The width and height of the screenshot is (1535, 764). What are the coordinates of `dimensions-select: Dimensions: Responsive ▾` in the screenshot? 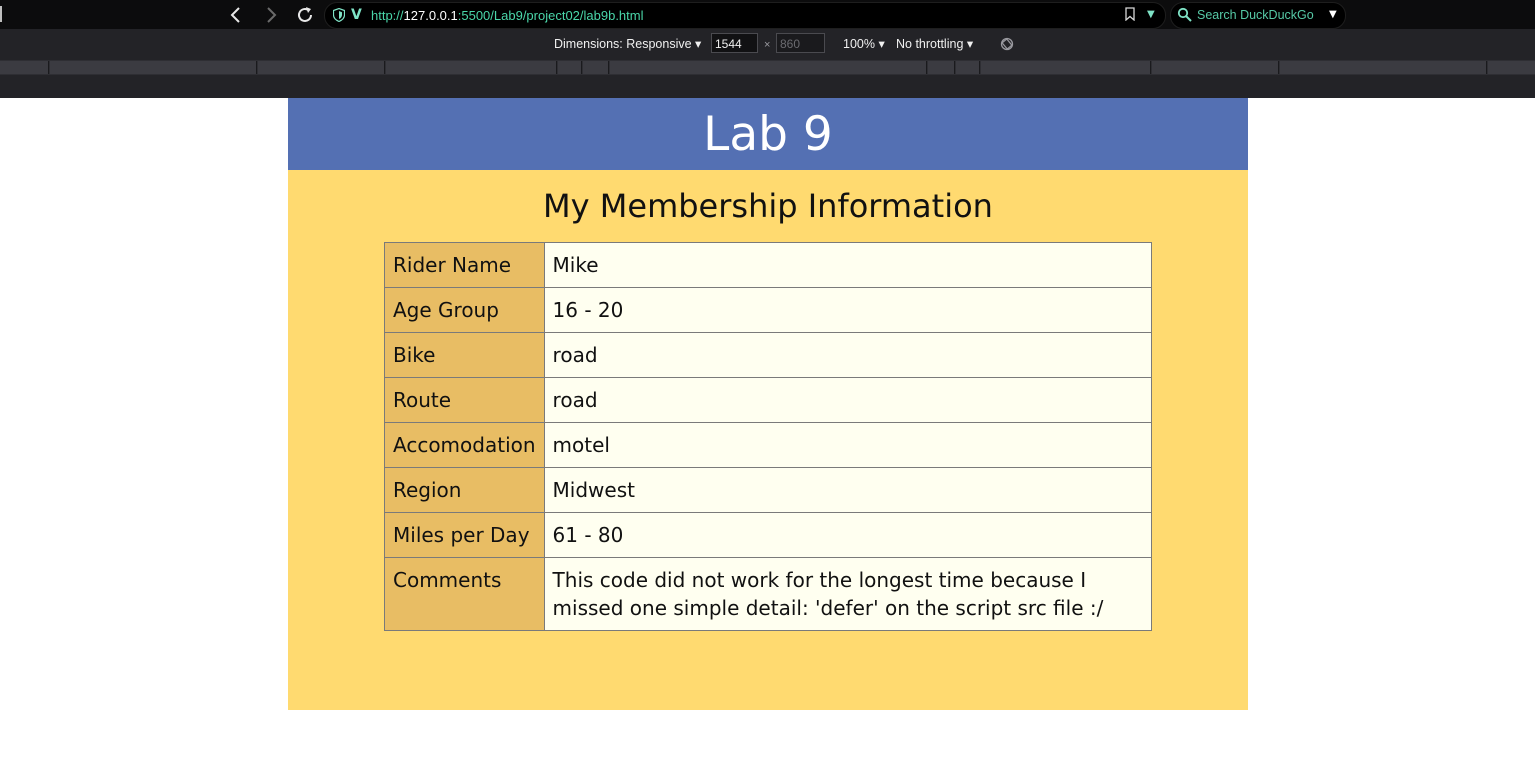 It's located at (627, 44).